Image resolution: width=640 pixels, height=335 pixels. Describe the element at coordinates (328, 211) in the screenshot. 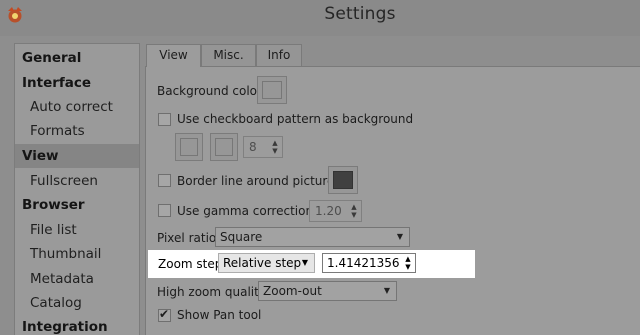

I see `gamma-value: 1.20` at that location.